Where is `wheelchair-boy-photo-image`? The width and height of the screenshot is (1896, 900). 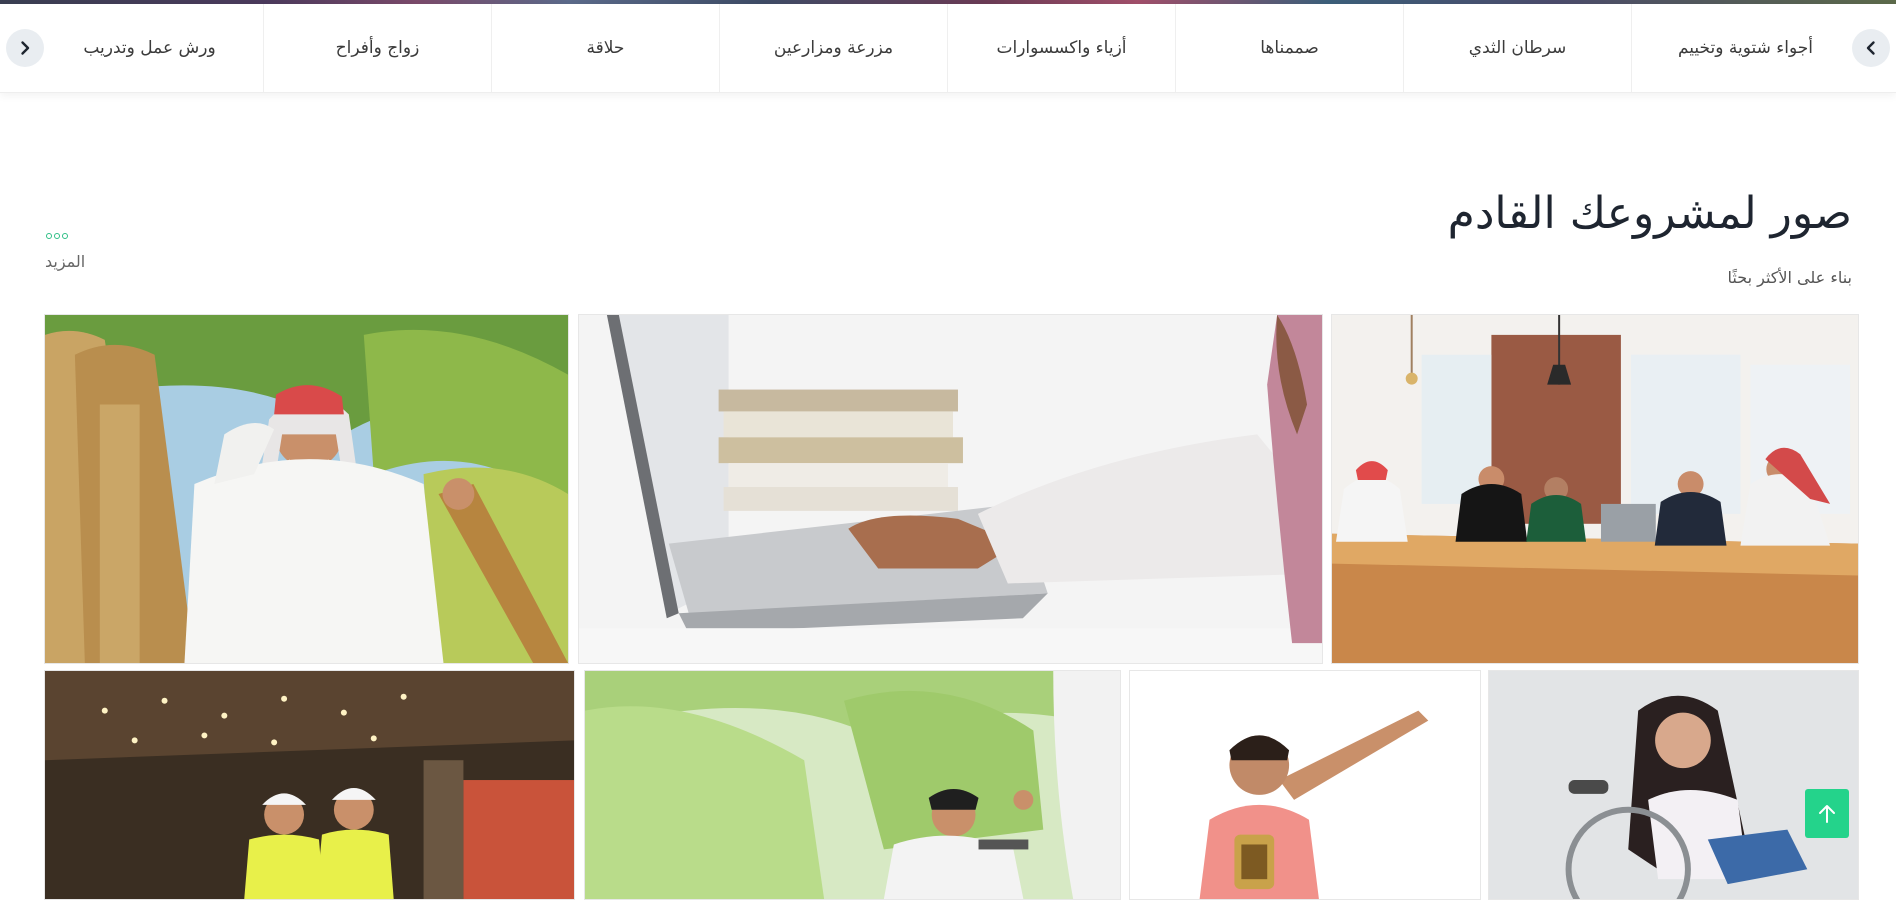 wheelchair-boy-photo-image is located at coordinates (852, 785).